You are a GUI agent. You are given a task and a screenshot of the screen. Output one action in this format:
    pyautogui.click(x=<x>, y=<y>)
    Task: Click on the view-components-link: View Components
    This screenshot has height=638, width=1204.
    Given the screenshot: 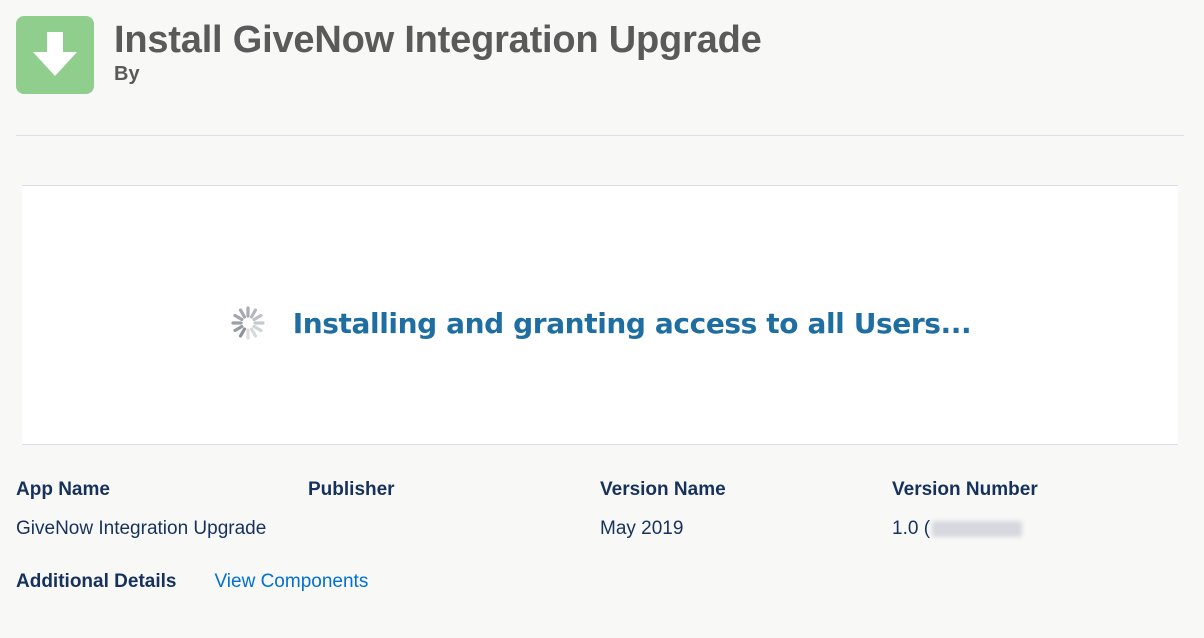 What is the action you would take?
    pyautogui.click(x=291, y=582)
    